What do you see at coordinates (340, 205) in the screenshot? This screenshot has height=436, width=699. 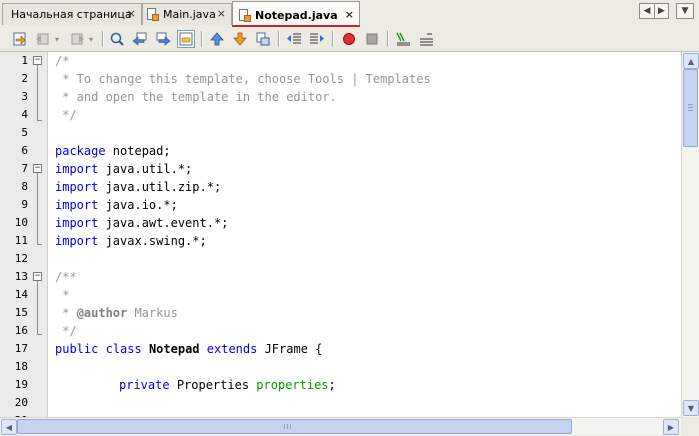 I see `code-line: 9 import java.io.*;` at bounding box center [340, 205].